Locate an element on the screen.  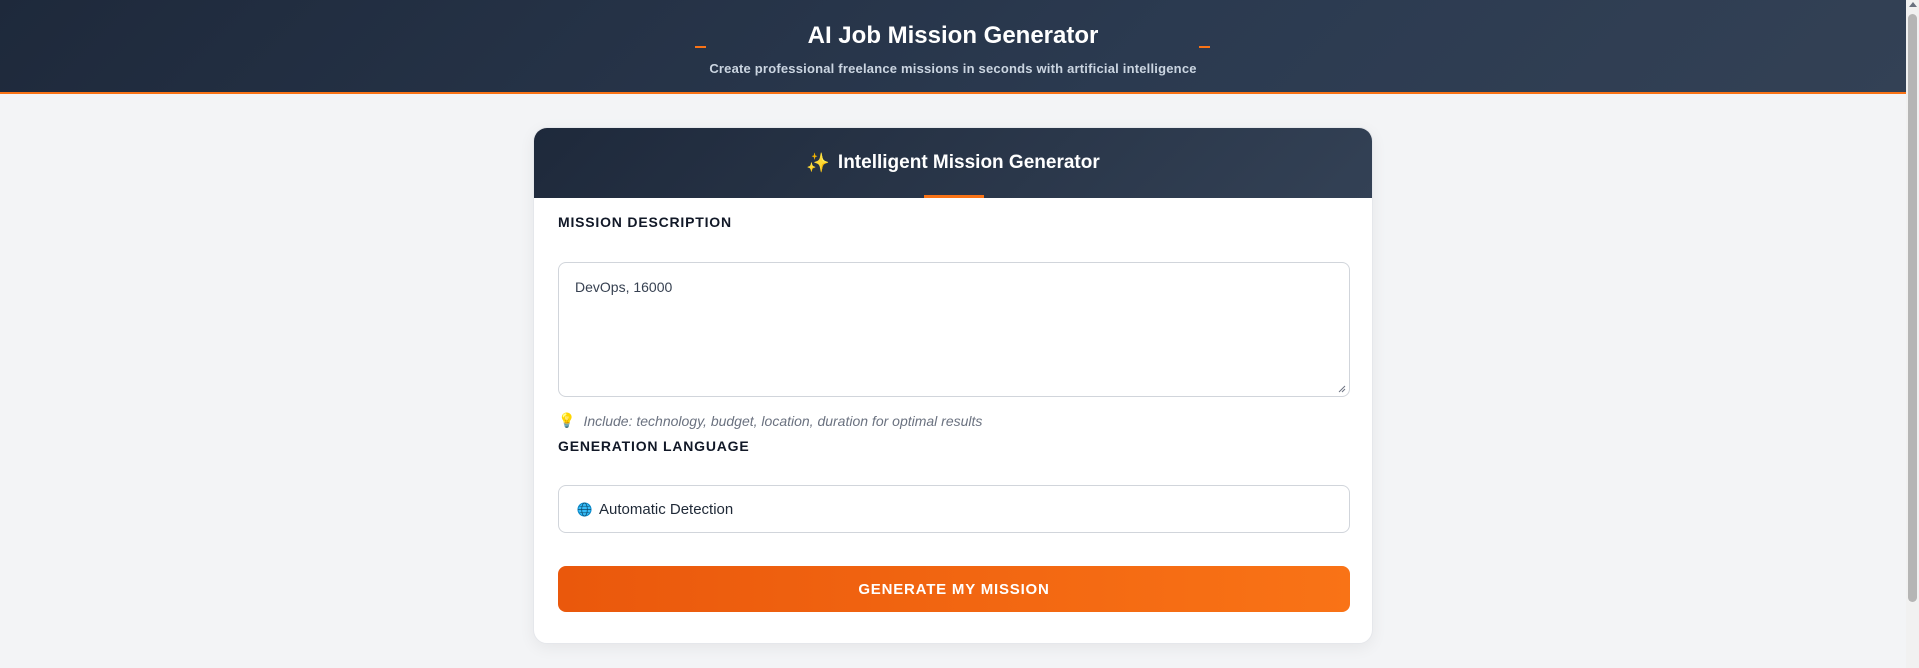
generation-language-value: Automatic Detection is located at coordinates (666, 509).